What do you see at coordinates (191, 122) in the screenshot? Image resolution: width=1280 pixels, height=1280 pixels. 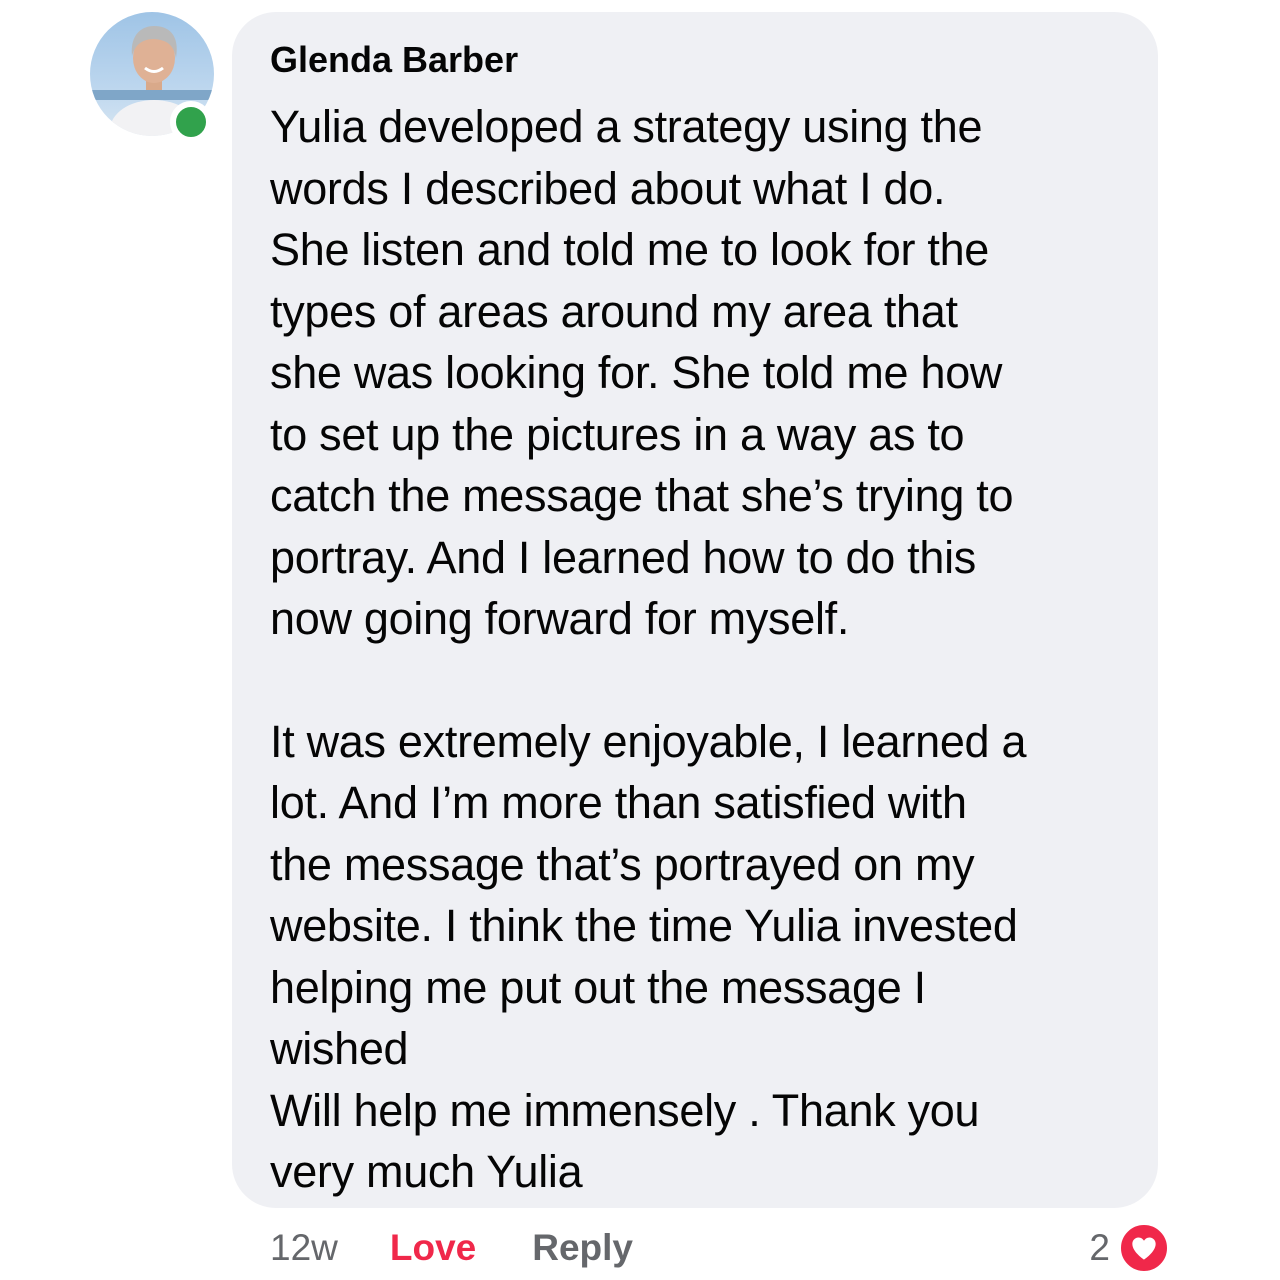 I see `online-status-indicator` at bounding box center [191, 122].